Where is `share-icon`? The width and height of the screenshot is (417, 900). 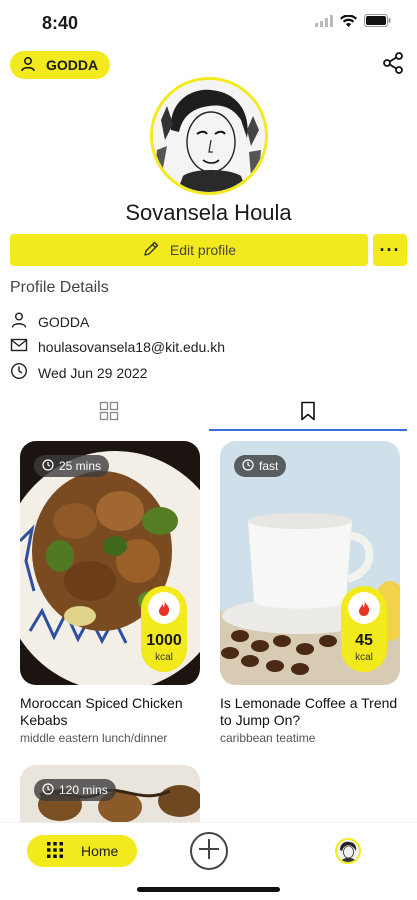 share-icon is located at coordinates (393, 65).